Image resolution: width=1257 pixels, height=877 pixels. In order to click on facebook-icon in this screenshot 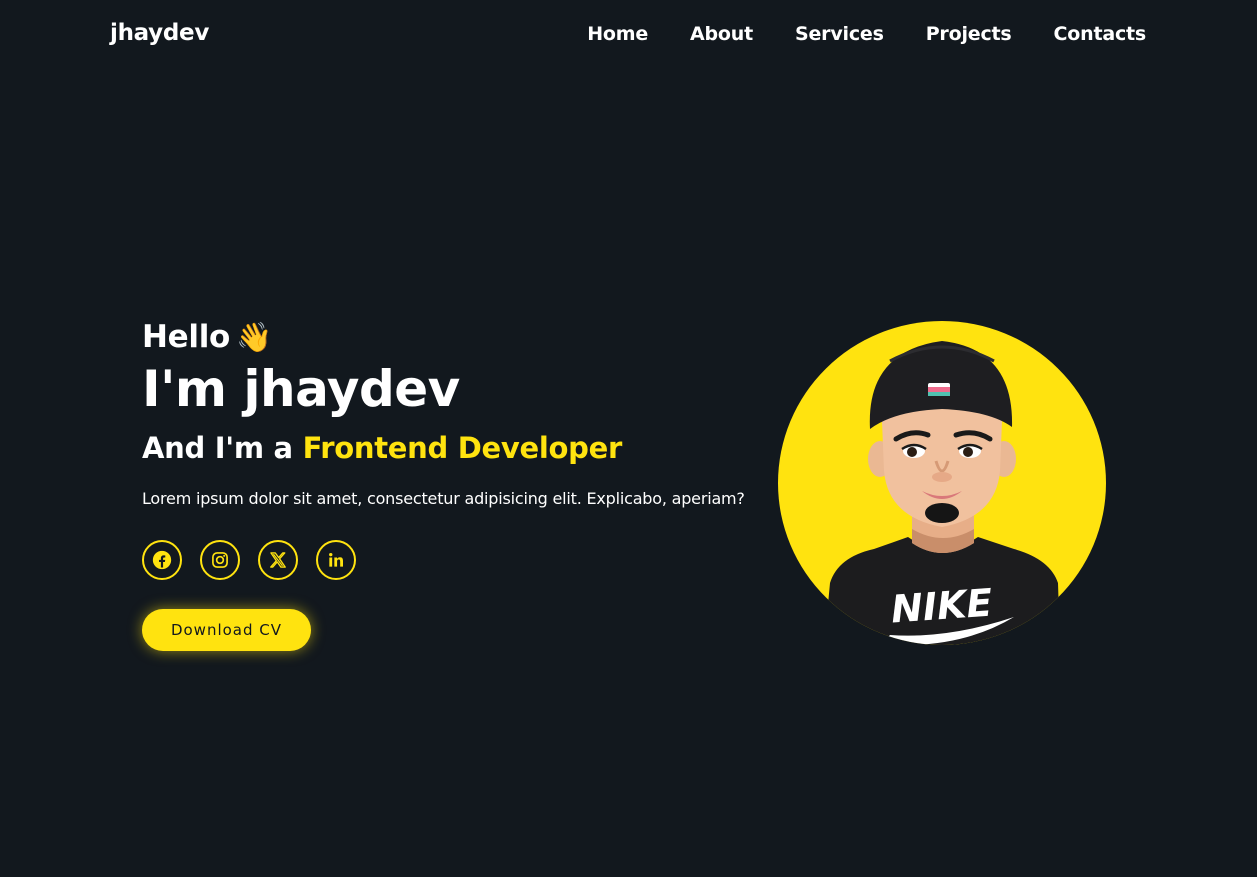, I will do `click(162, 560)`.